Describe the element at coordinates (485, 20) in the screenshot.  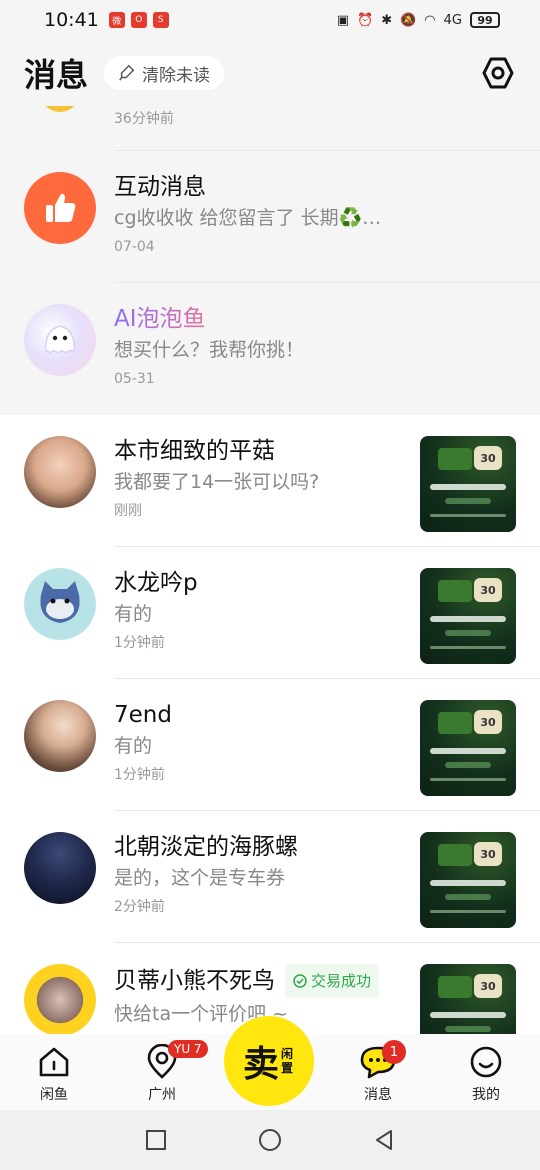
I see `battery-icon: 99` at that location.